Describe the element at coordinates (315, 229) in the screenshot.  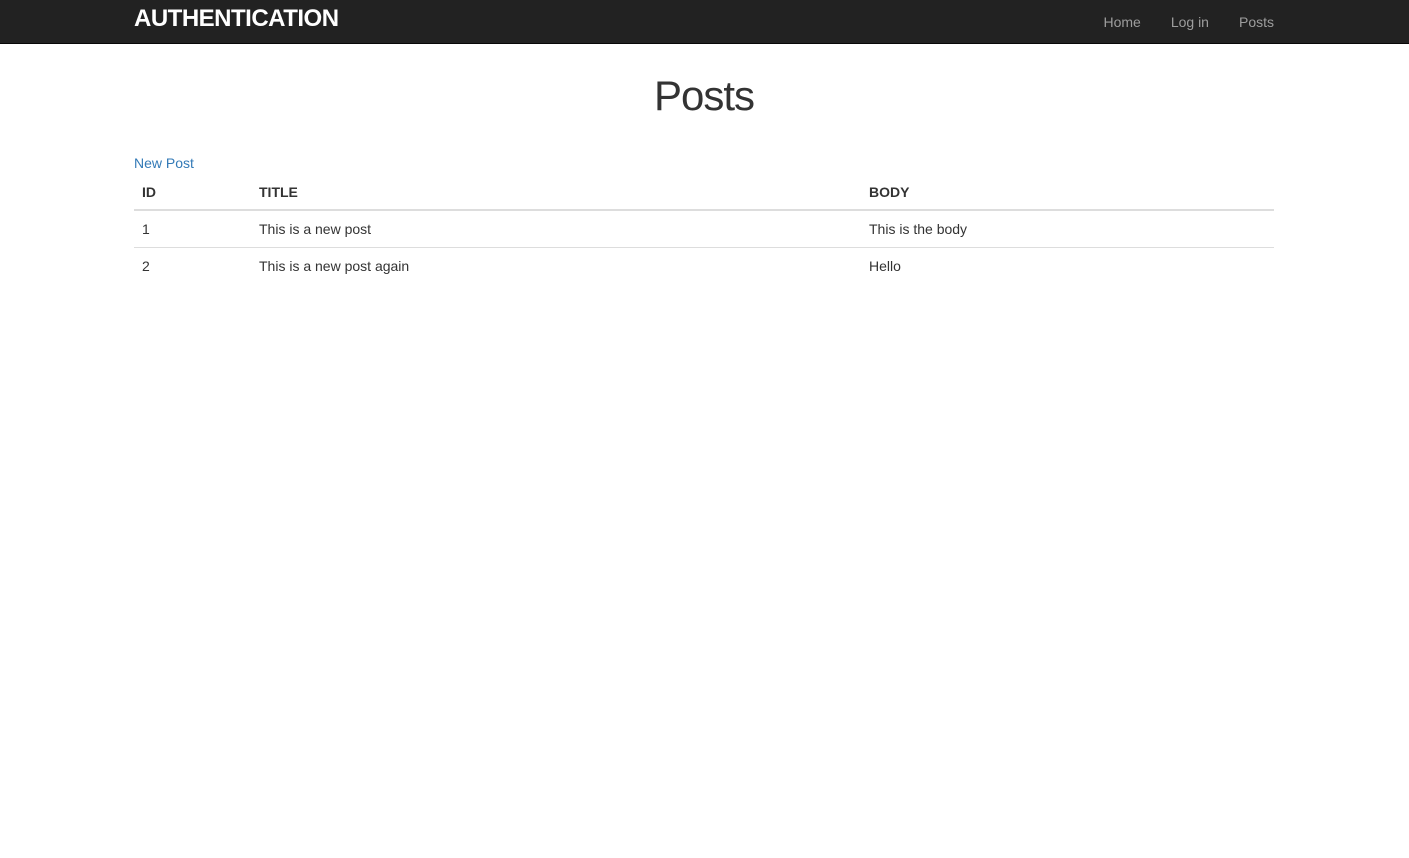
I see `cell-title: This is a new post` at that location.